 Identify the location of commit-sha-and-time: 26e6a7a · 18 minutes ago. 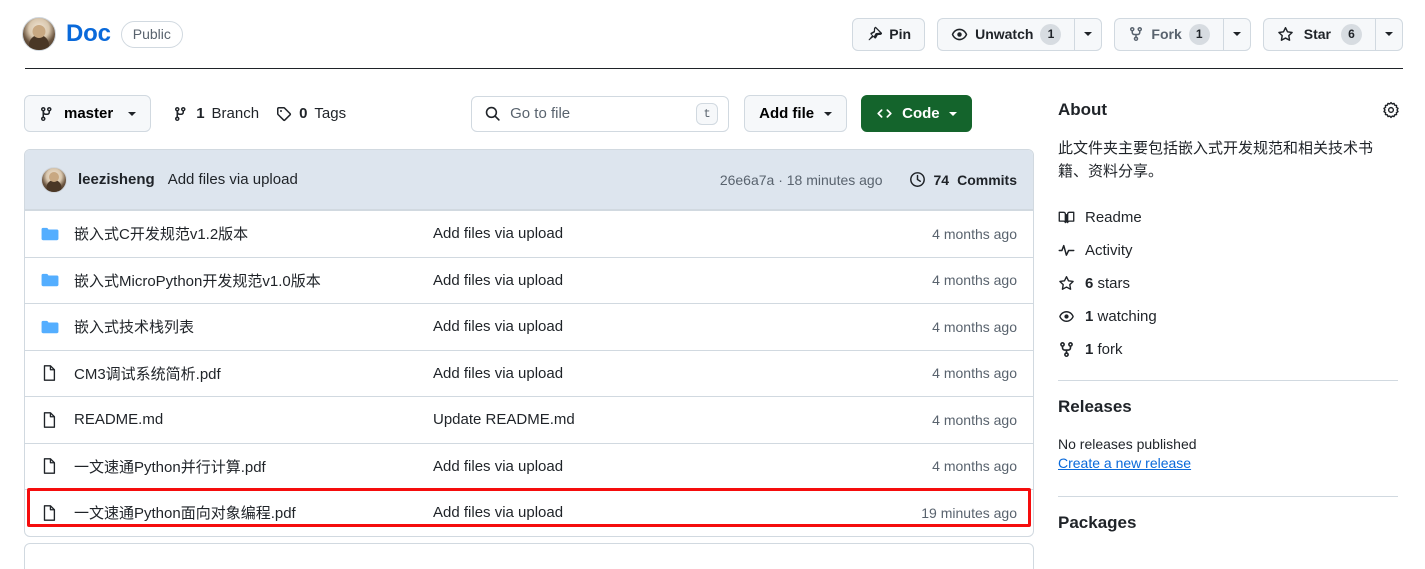
(801, 180).